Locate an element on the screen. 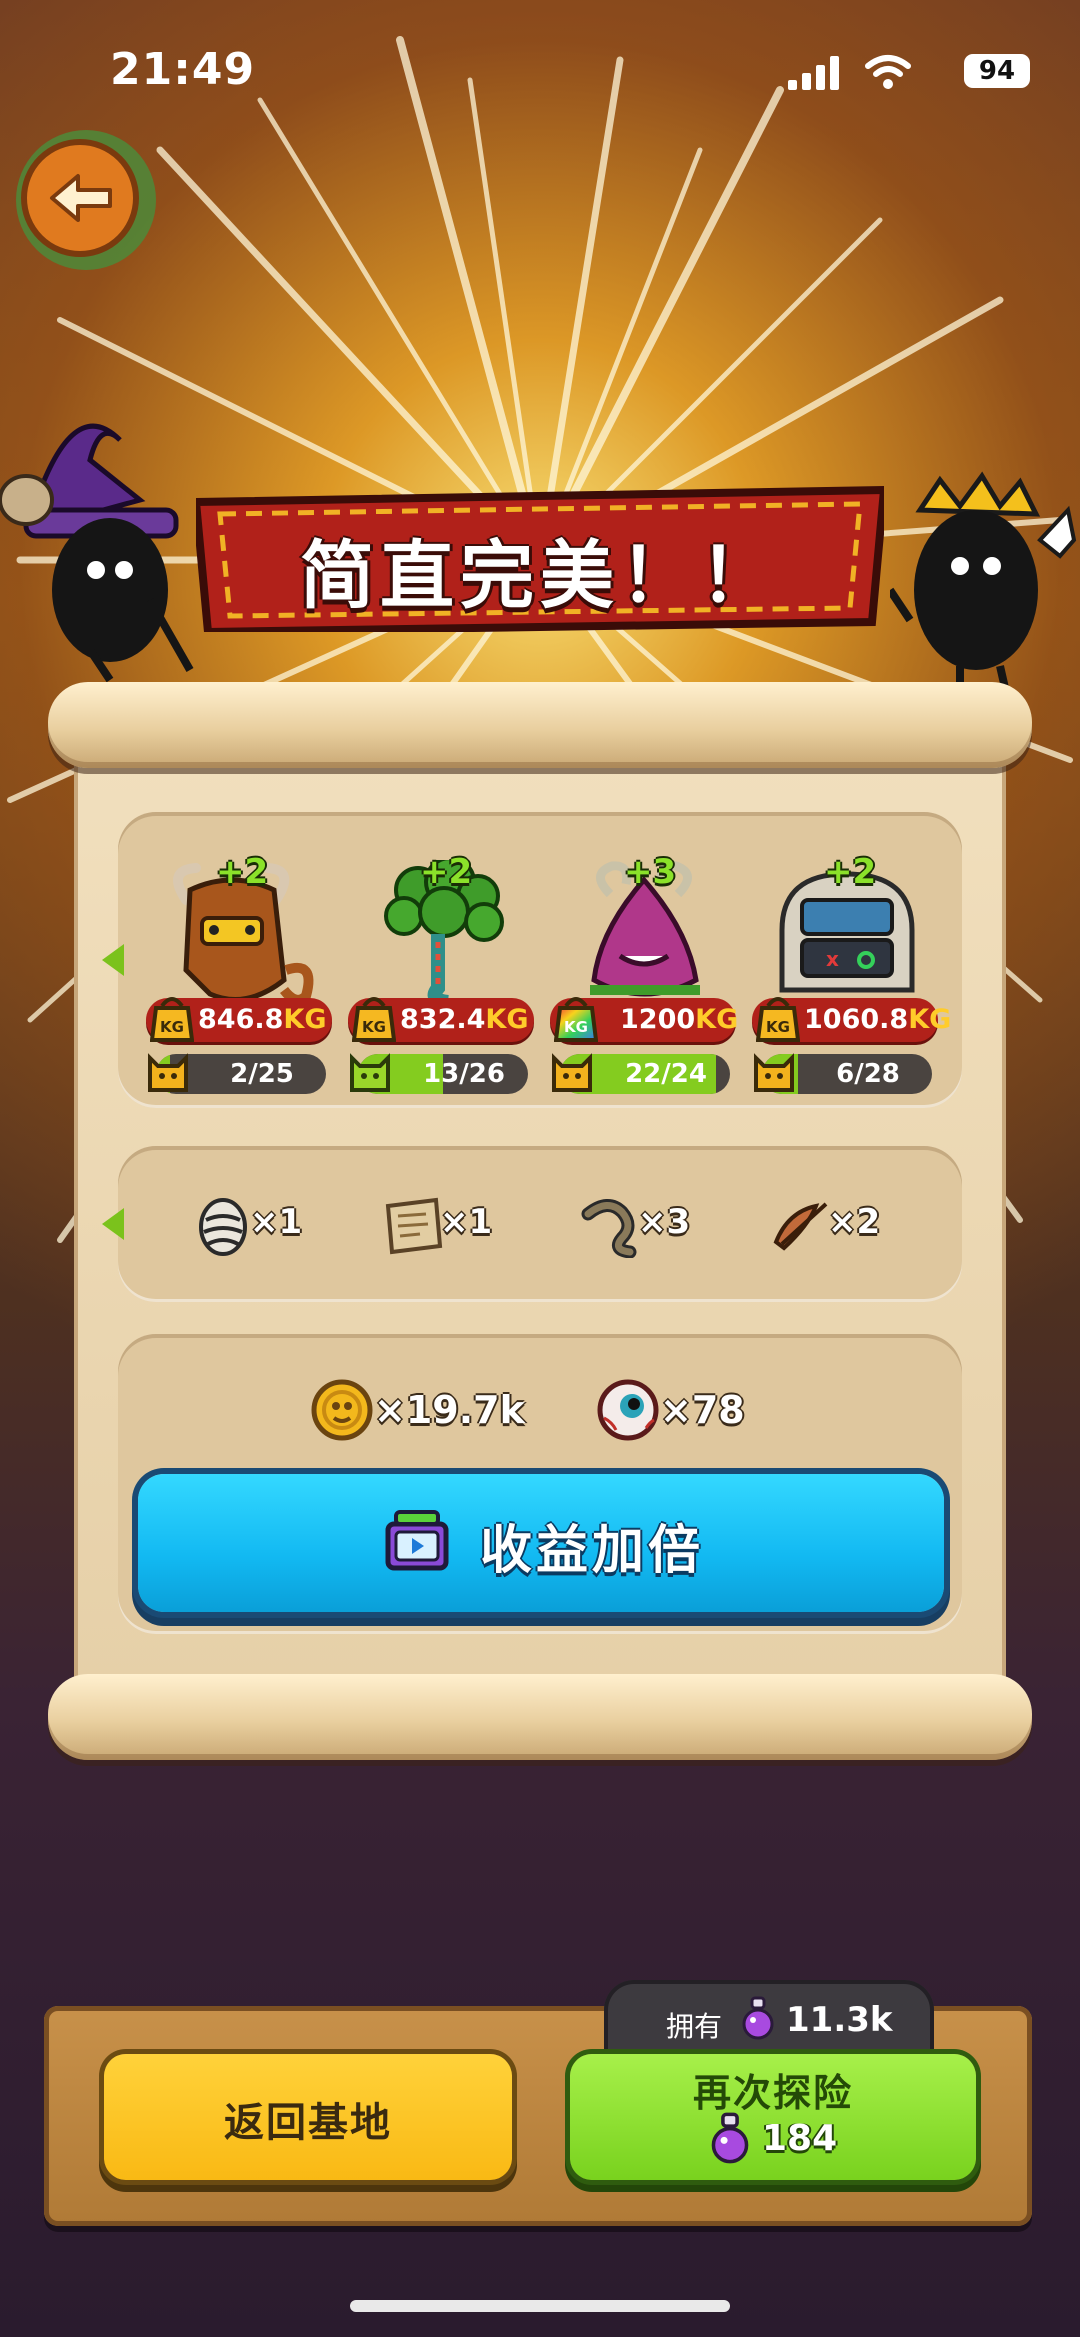  coin-amount: ×19.7k is located at coordinates (449, 1410).